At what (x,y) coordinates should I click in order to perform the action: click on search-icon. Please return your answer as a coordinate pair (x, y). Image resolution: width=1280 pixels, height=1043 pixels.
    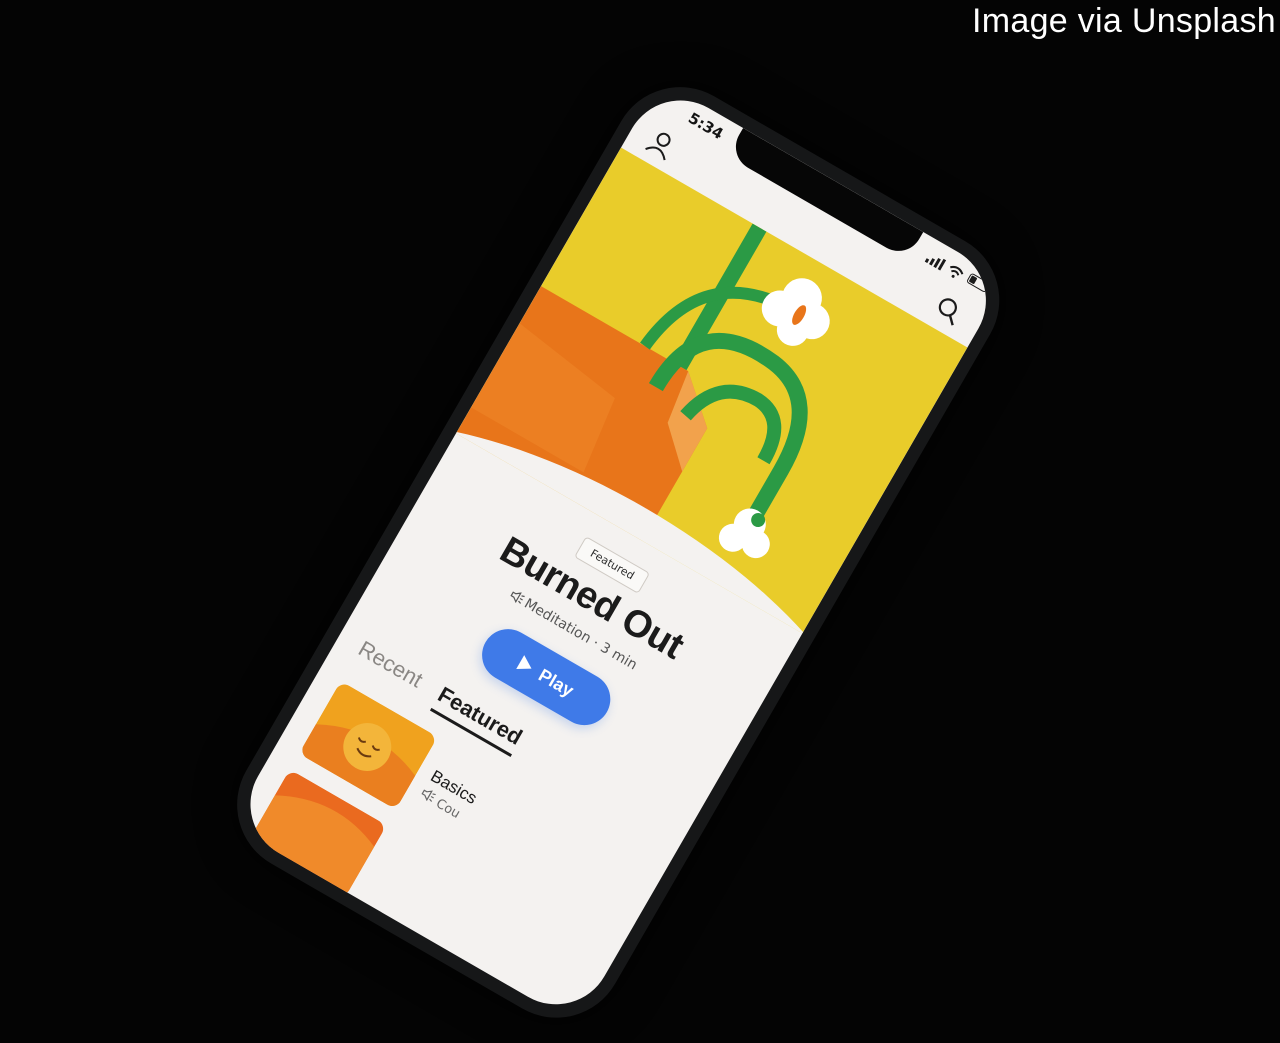
    Looking at the image, I should click on (948, 310).